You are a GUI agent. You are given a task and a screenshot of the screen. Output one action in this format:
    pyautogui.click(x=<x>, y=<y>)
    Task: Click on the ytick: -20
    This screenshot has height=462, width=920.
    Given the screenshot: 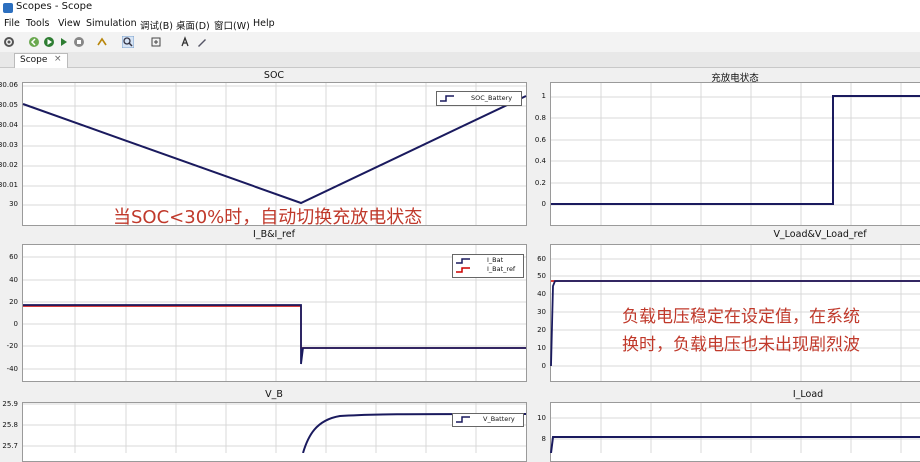 What is the action you would take?
    pyautogui.click(x=12, y=346)
    